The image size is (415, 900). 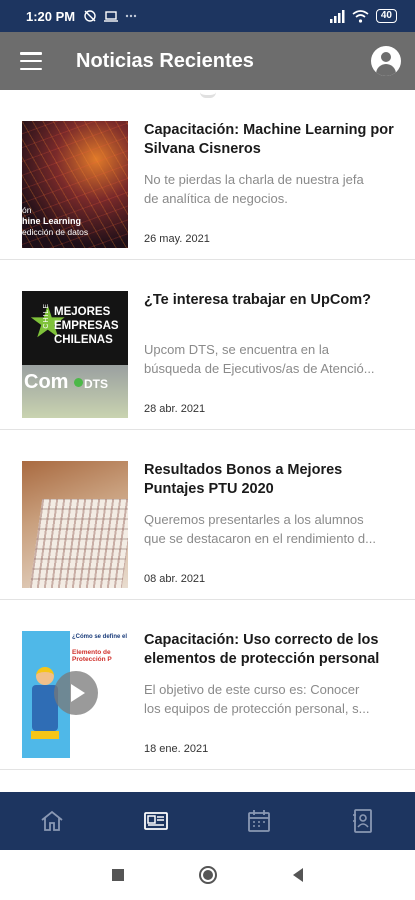 What do you see at coordinates (51, 16) in the screenshot?
I see `status-time: 1:20 PM` at bounding box center [51, 16].